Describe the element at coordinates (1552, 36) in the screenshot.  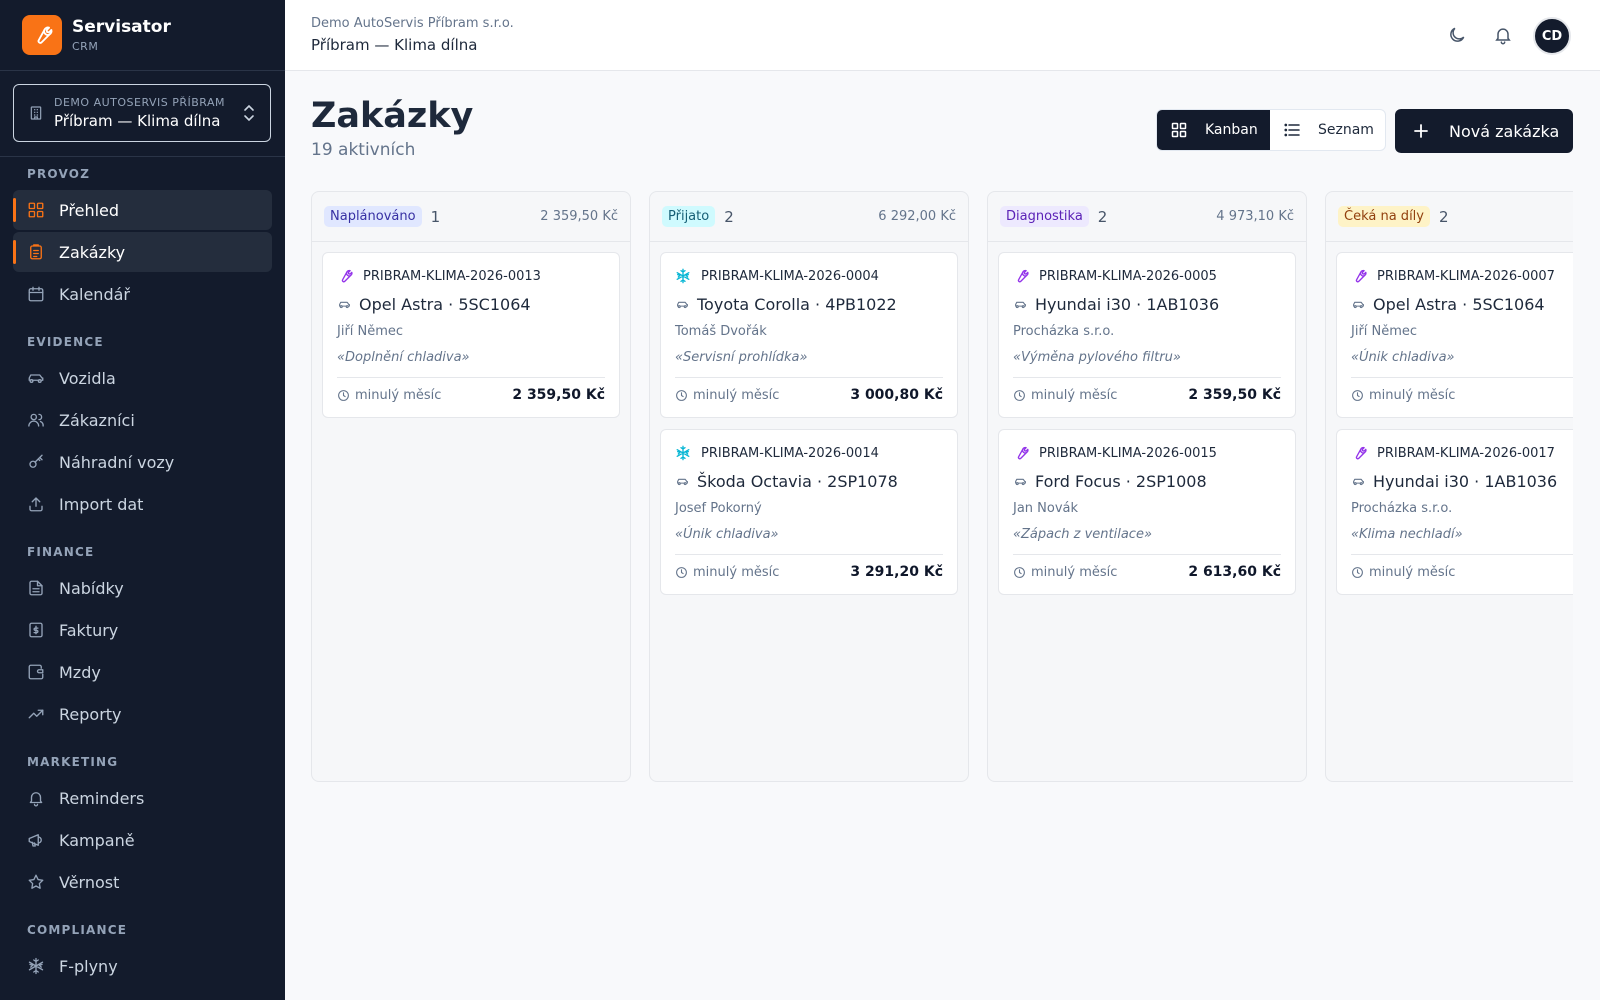
I see `user-avatar: CD` at that location.